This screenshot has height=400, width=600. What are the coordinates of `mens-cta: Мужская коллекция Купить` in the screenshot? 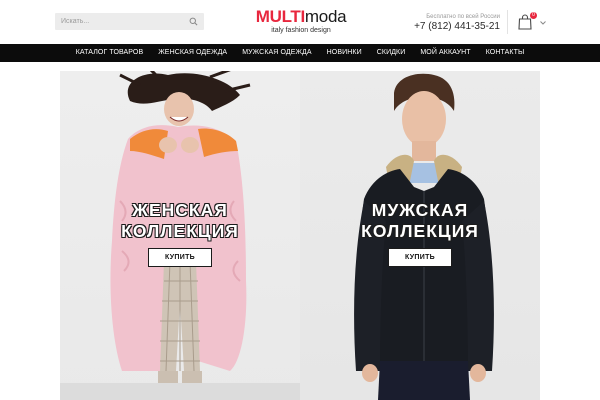 It's located at (420, 233).